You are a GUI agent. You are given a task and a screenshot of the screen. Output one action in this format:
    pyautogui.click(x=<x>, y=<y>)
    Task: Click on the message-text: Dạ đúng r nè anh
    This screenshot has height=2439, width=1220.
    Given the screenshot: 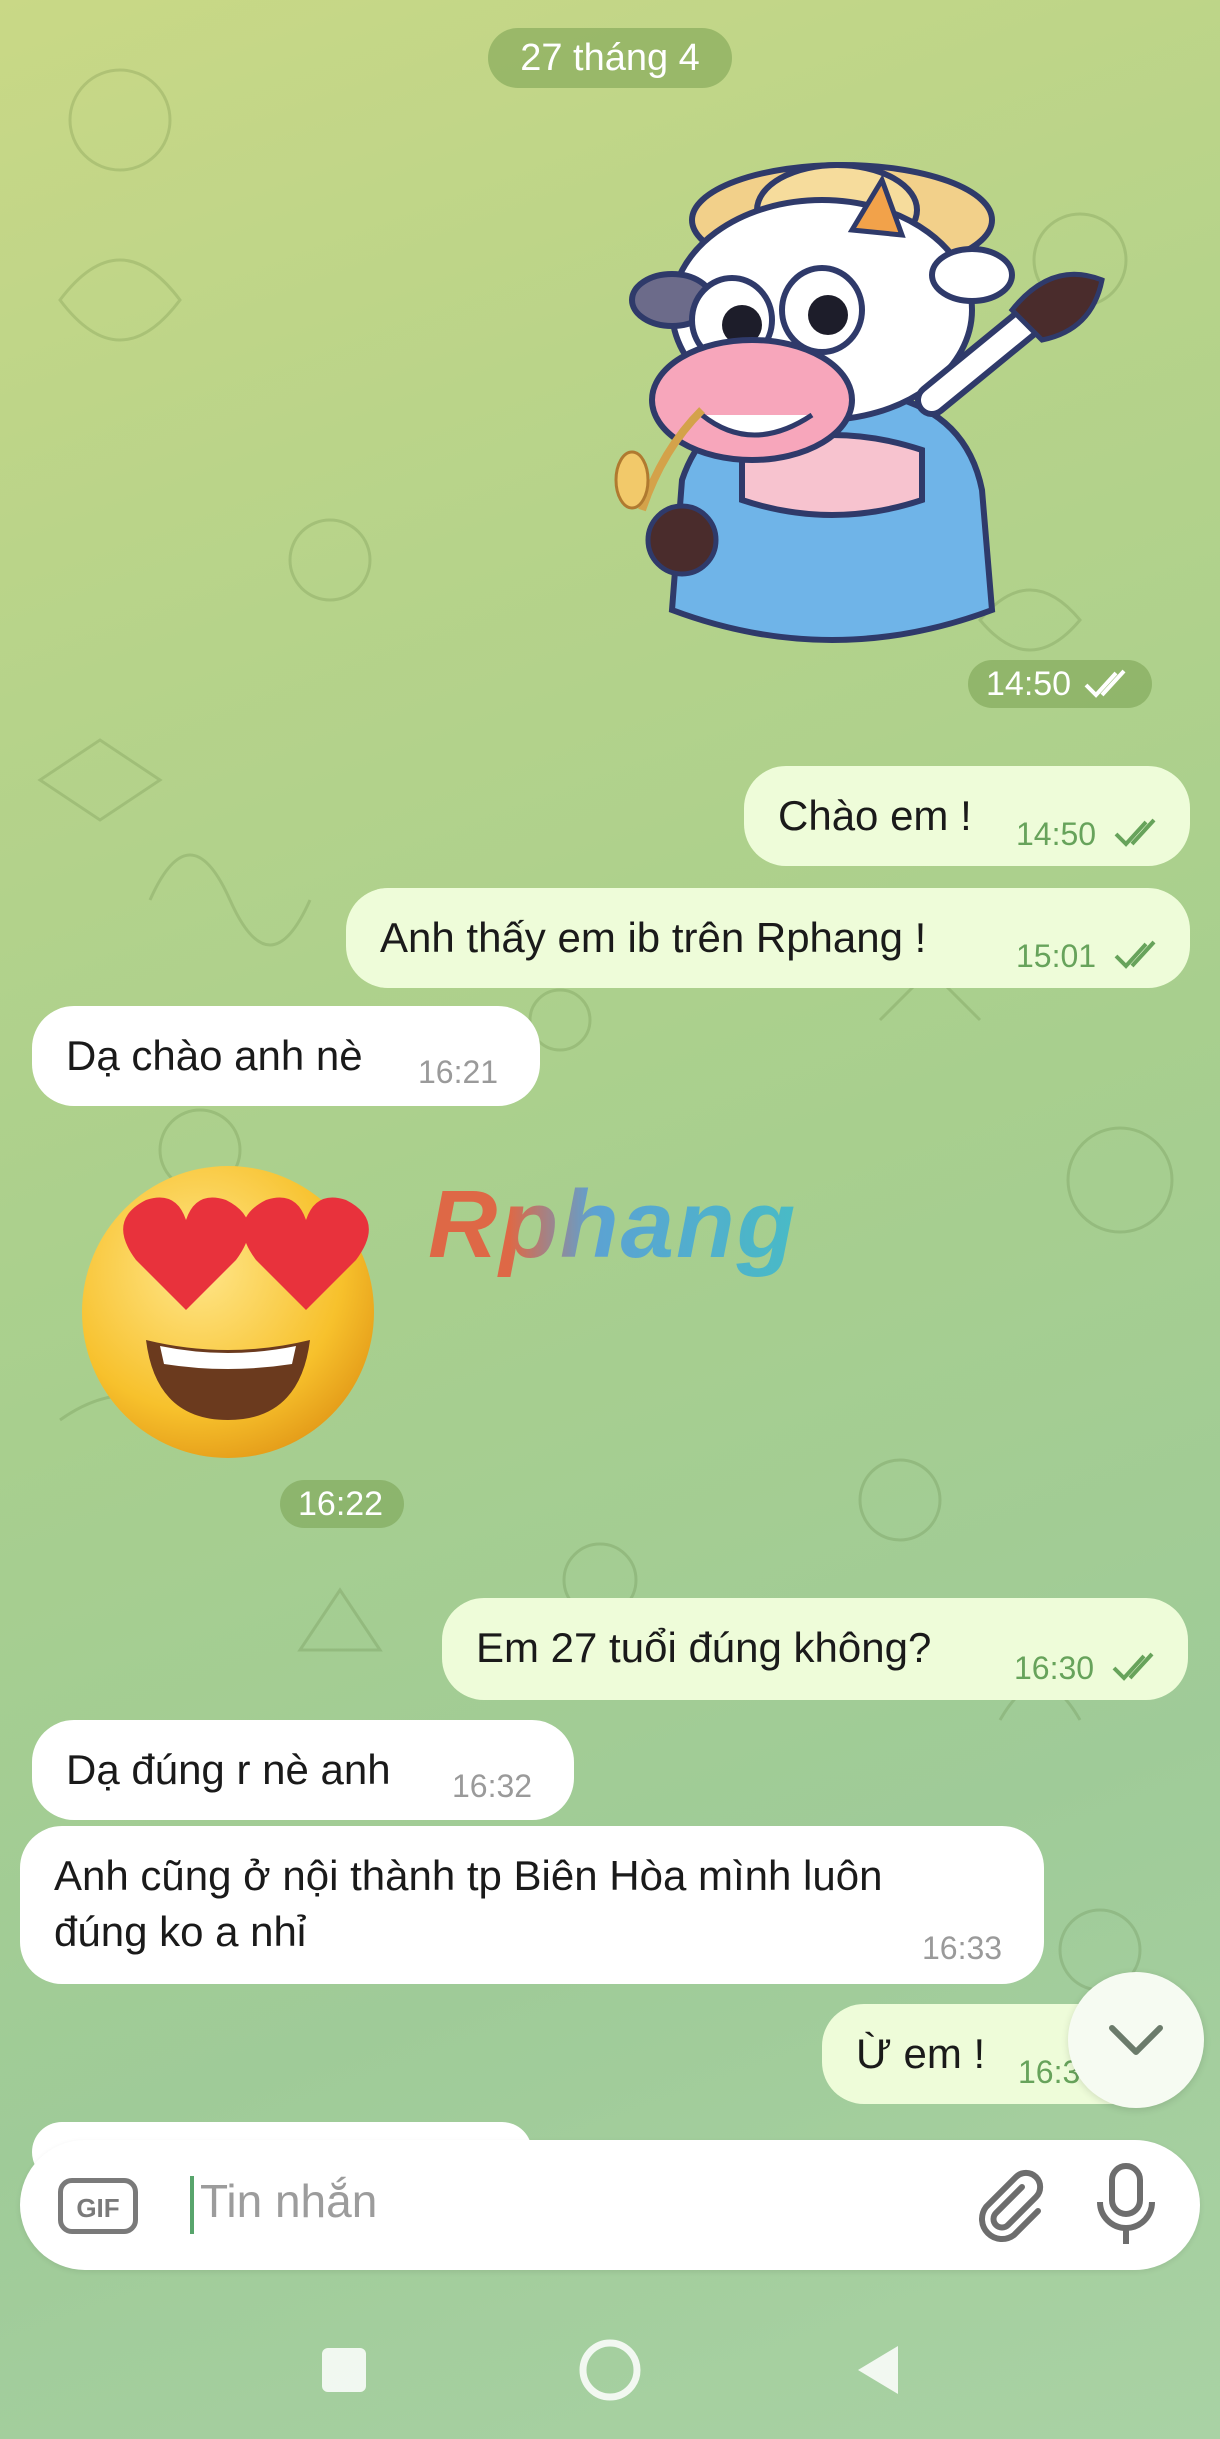 What is the action you would take?
    pyautogui.click(x=228, y=1769)
    